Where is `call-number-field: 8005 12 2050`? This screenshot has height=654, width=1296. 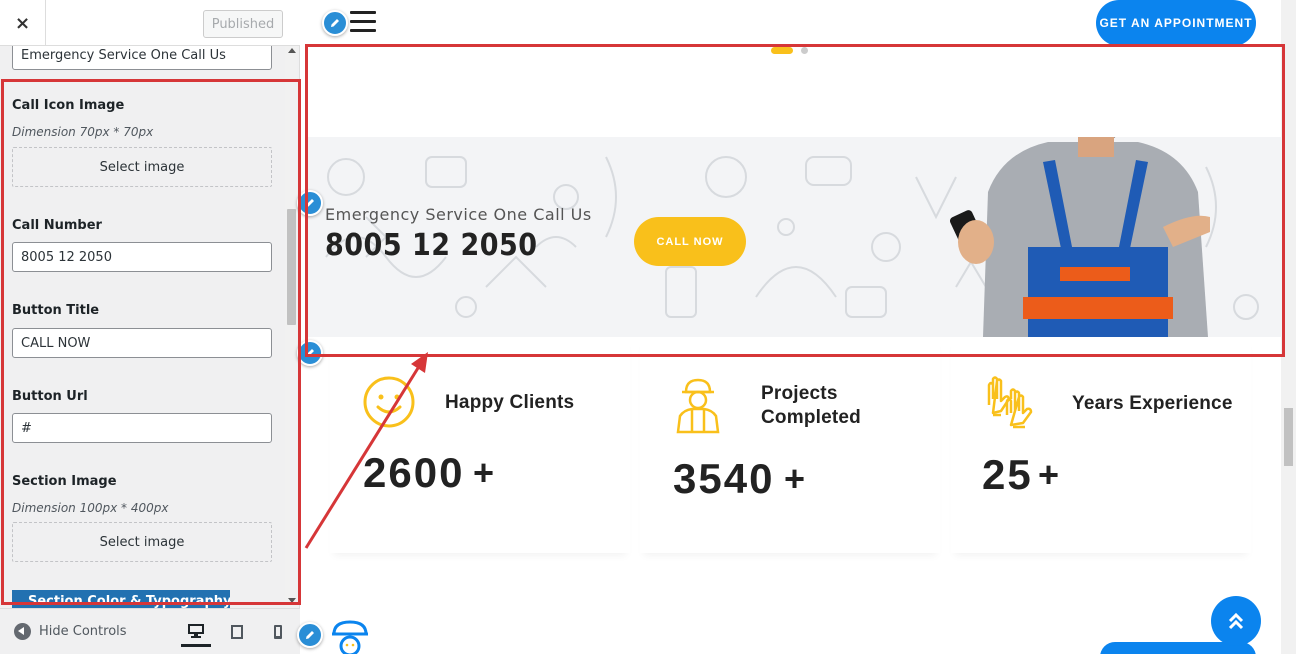 call-number-field: 8005 12 2050 is located at coordinates (142, 257).